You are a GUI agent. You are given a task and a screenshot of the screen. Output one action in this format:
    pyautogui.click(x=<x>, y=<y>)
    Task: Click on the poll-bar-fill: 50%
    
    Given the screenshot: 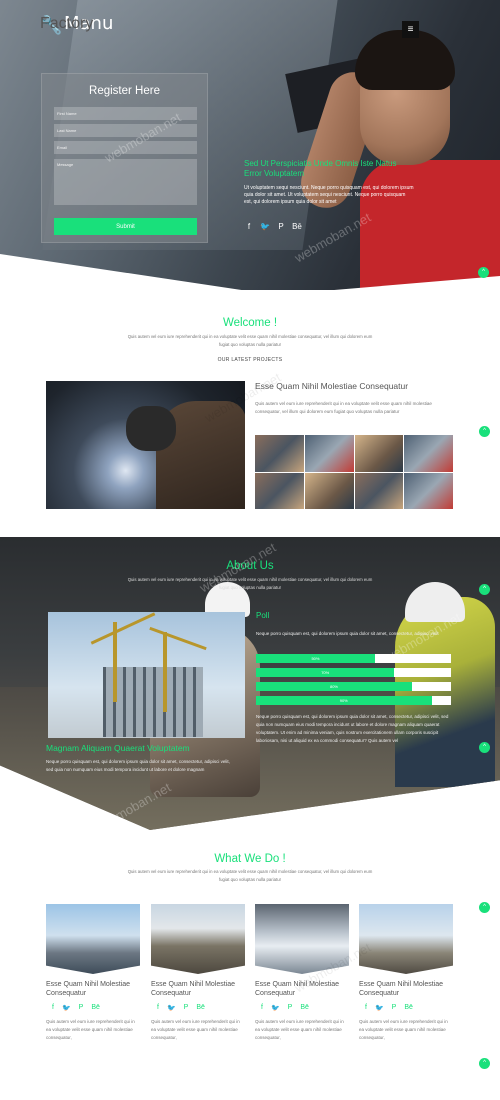 What is the action you would take?
    pyautogui.click(x=315, y=658)
    